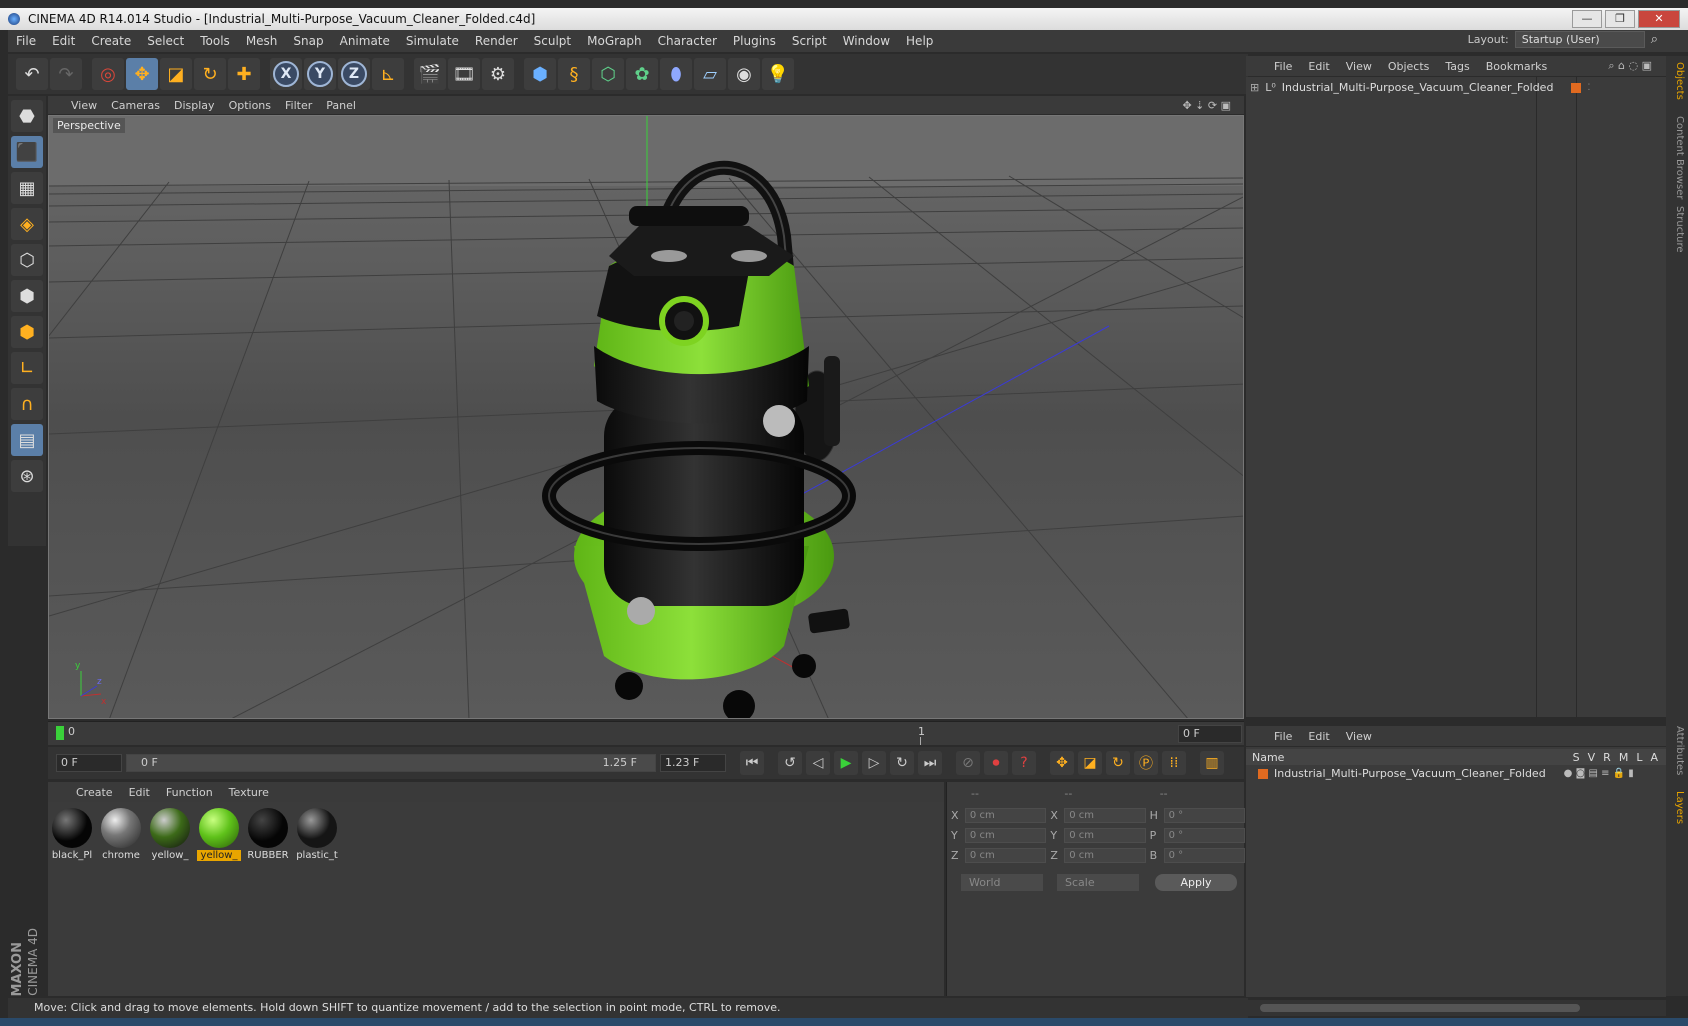  I want to click on key-scale-icon: ◪, so click(1090, 763).